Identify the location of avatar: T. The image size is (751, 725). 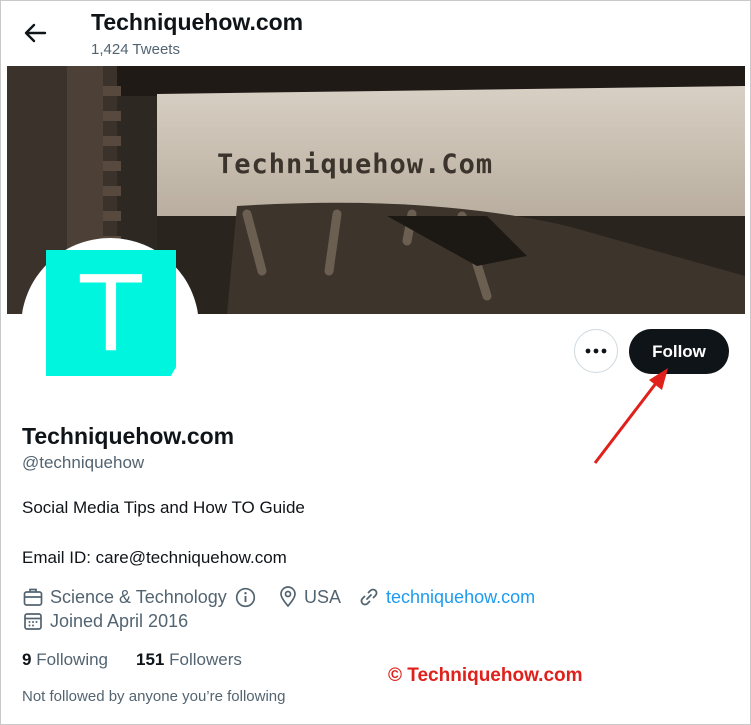
(111, 313).